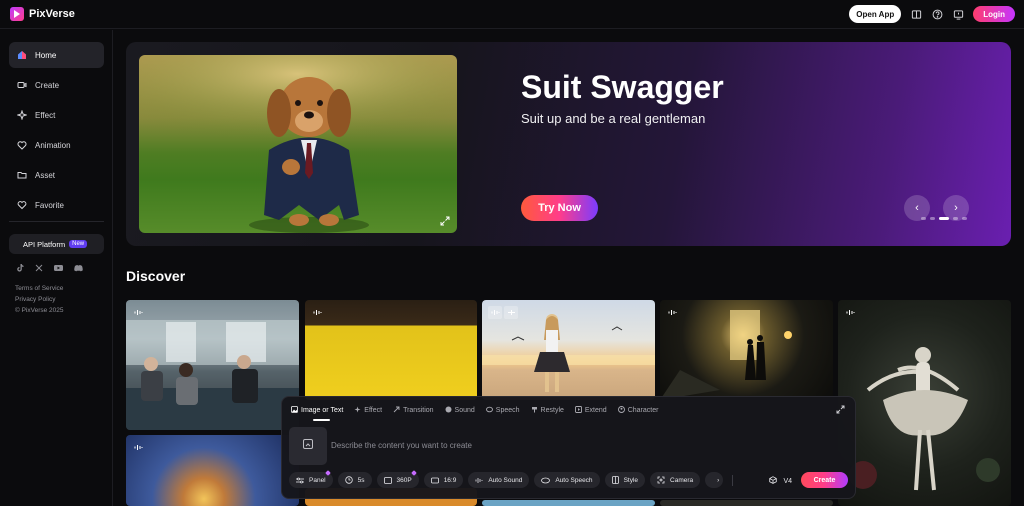  I want to click on sound-icon, so click(448, 410).